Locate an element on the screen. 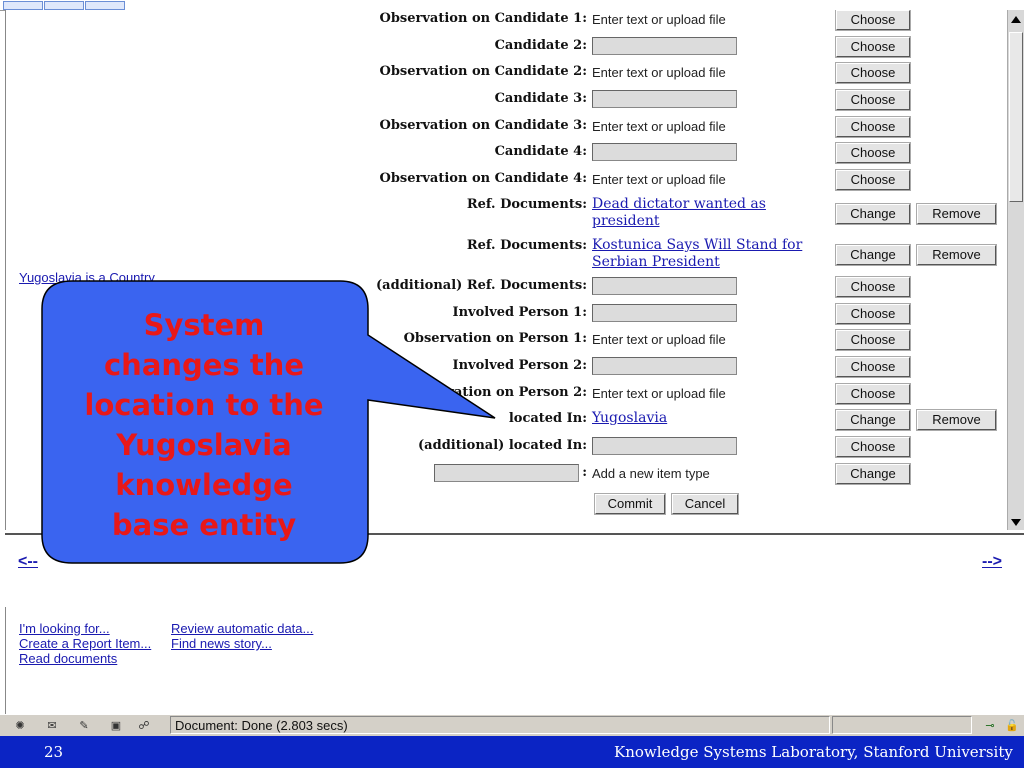 The image size is (1024, 768). field-label: (additional) Ref. Documents: is located at coordinates (481, 285).